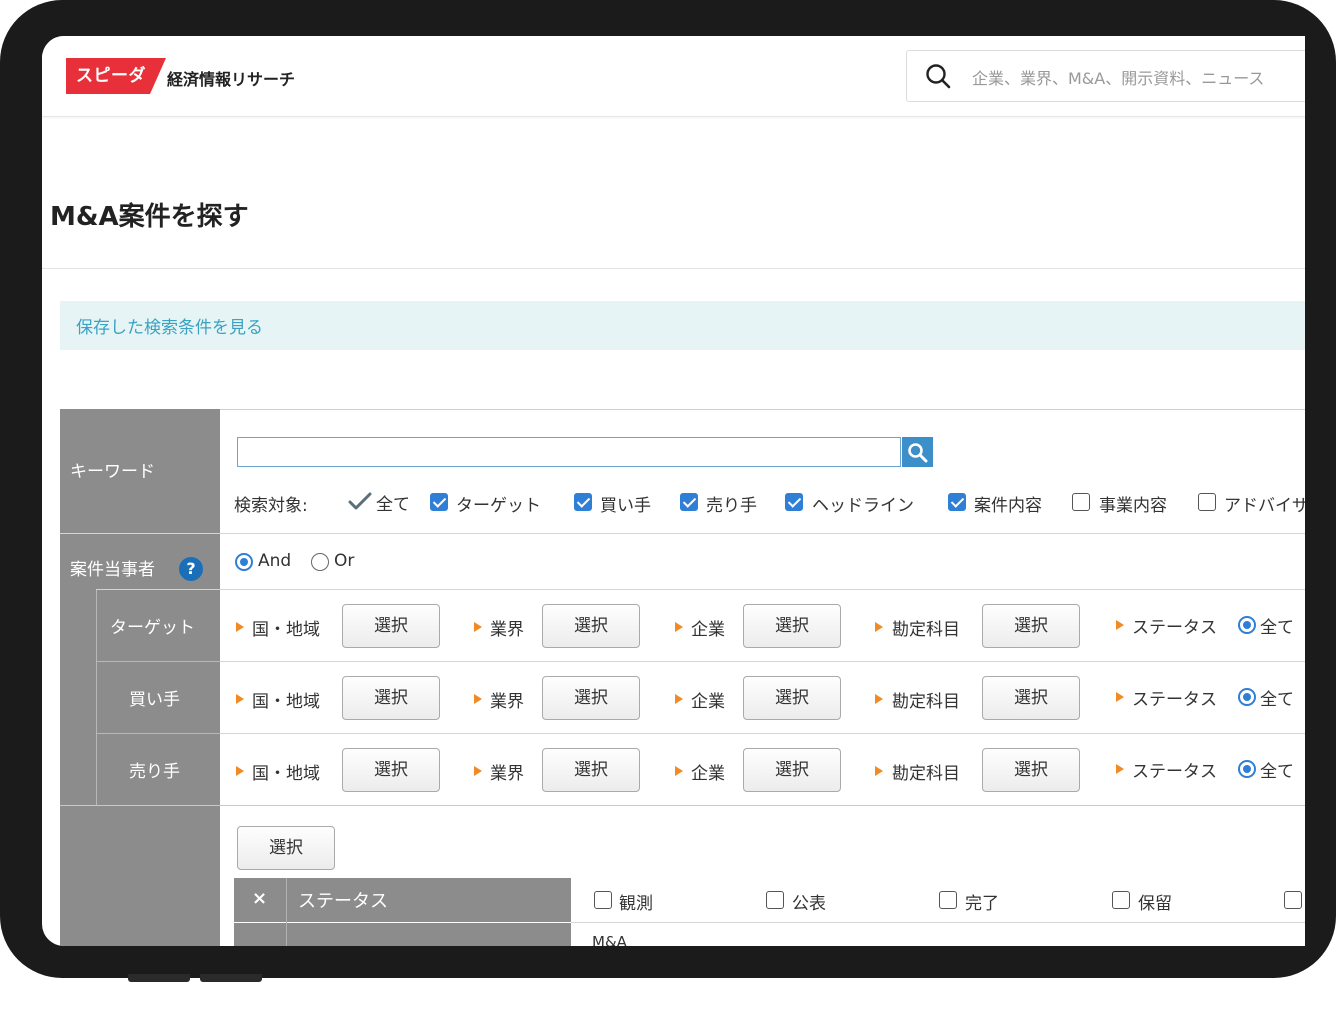  What do you see at coordinates (591, 698) in the screenshot?
I see `buyer-industry-select-button: 選択` at bounding box center [591, 698].